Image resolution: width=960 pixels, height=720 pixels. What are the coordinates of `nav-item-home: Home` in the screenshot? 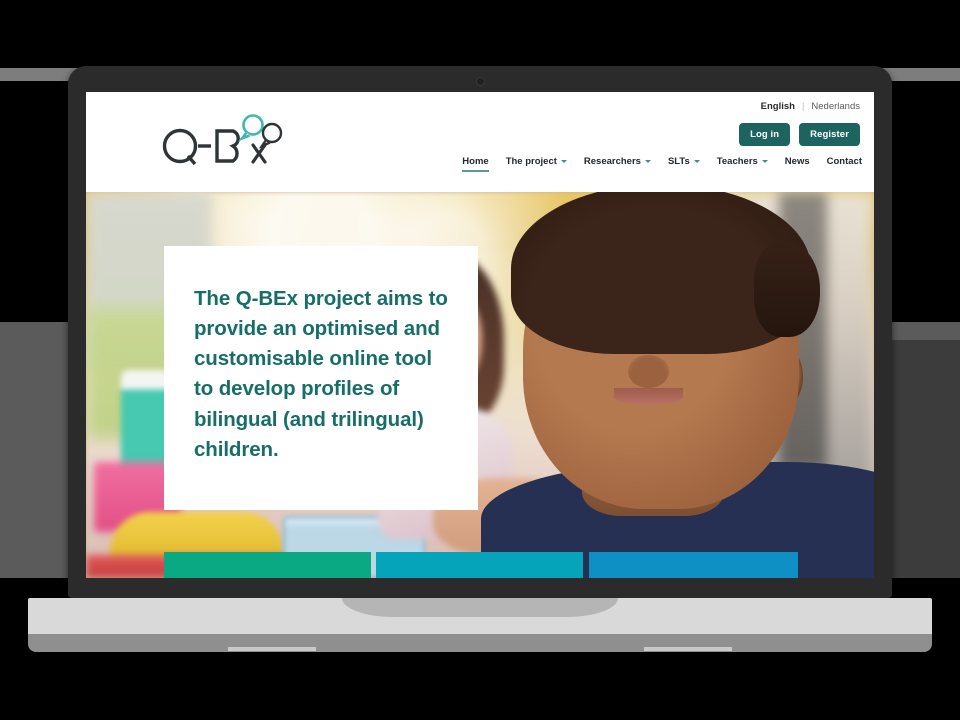 It's located at (476, 164).